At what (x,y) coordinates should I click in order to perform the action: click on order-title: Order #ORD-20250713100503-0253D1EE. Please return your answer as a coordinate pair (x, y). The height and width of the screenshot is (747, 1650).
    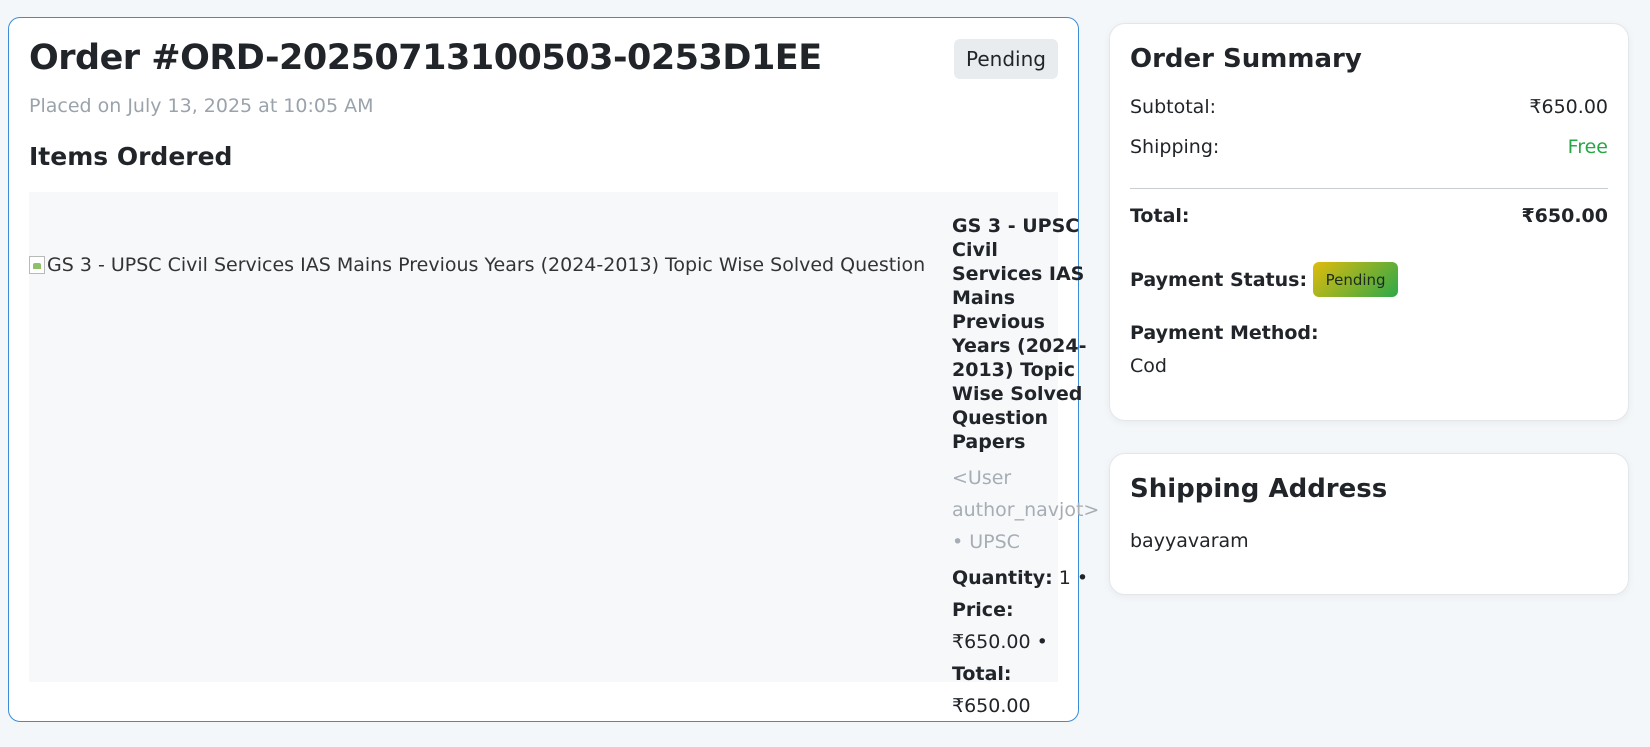
    Looking at the image, I should click on (425, 58).